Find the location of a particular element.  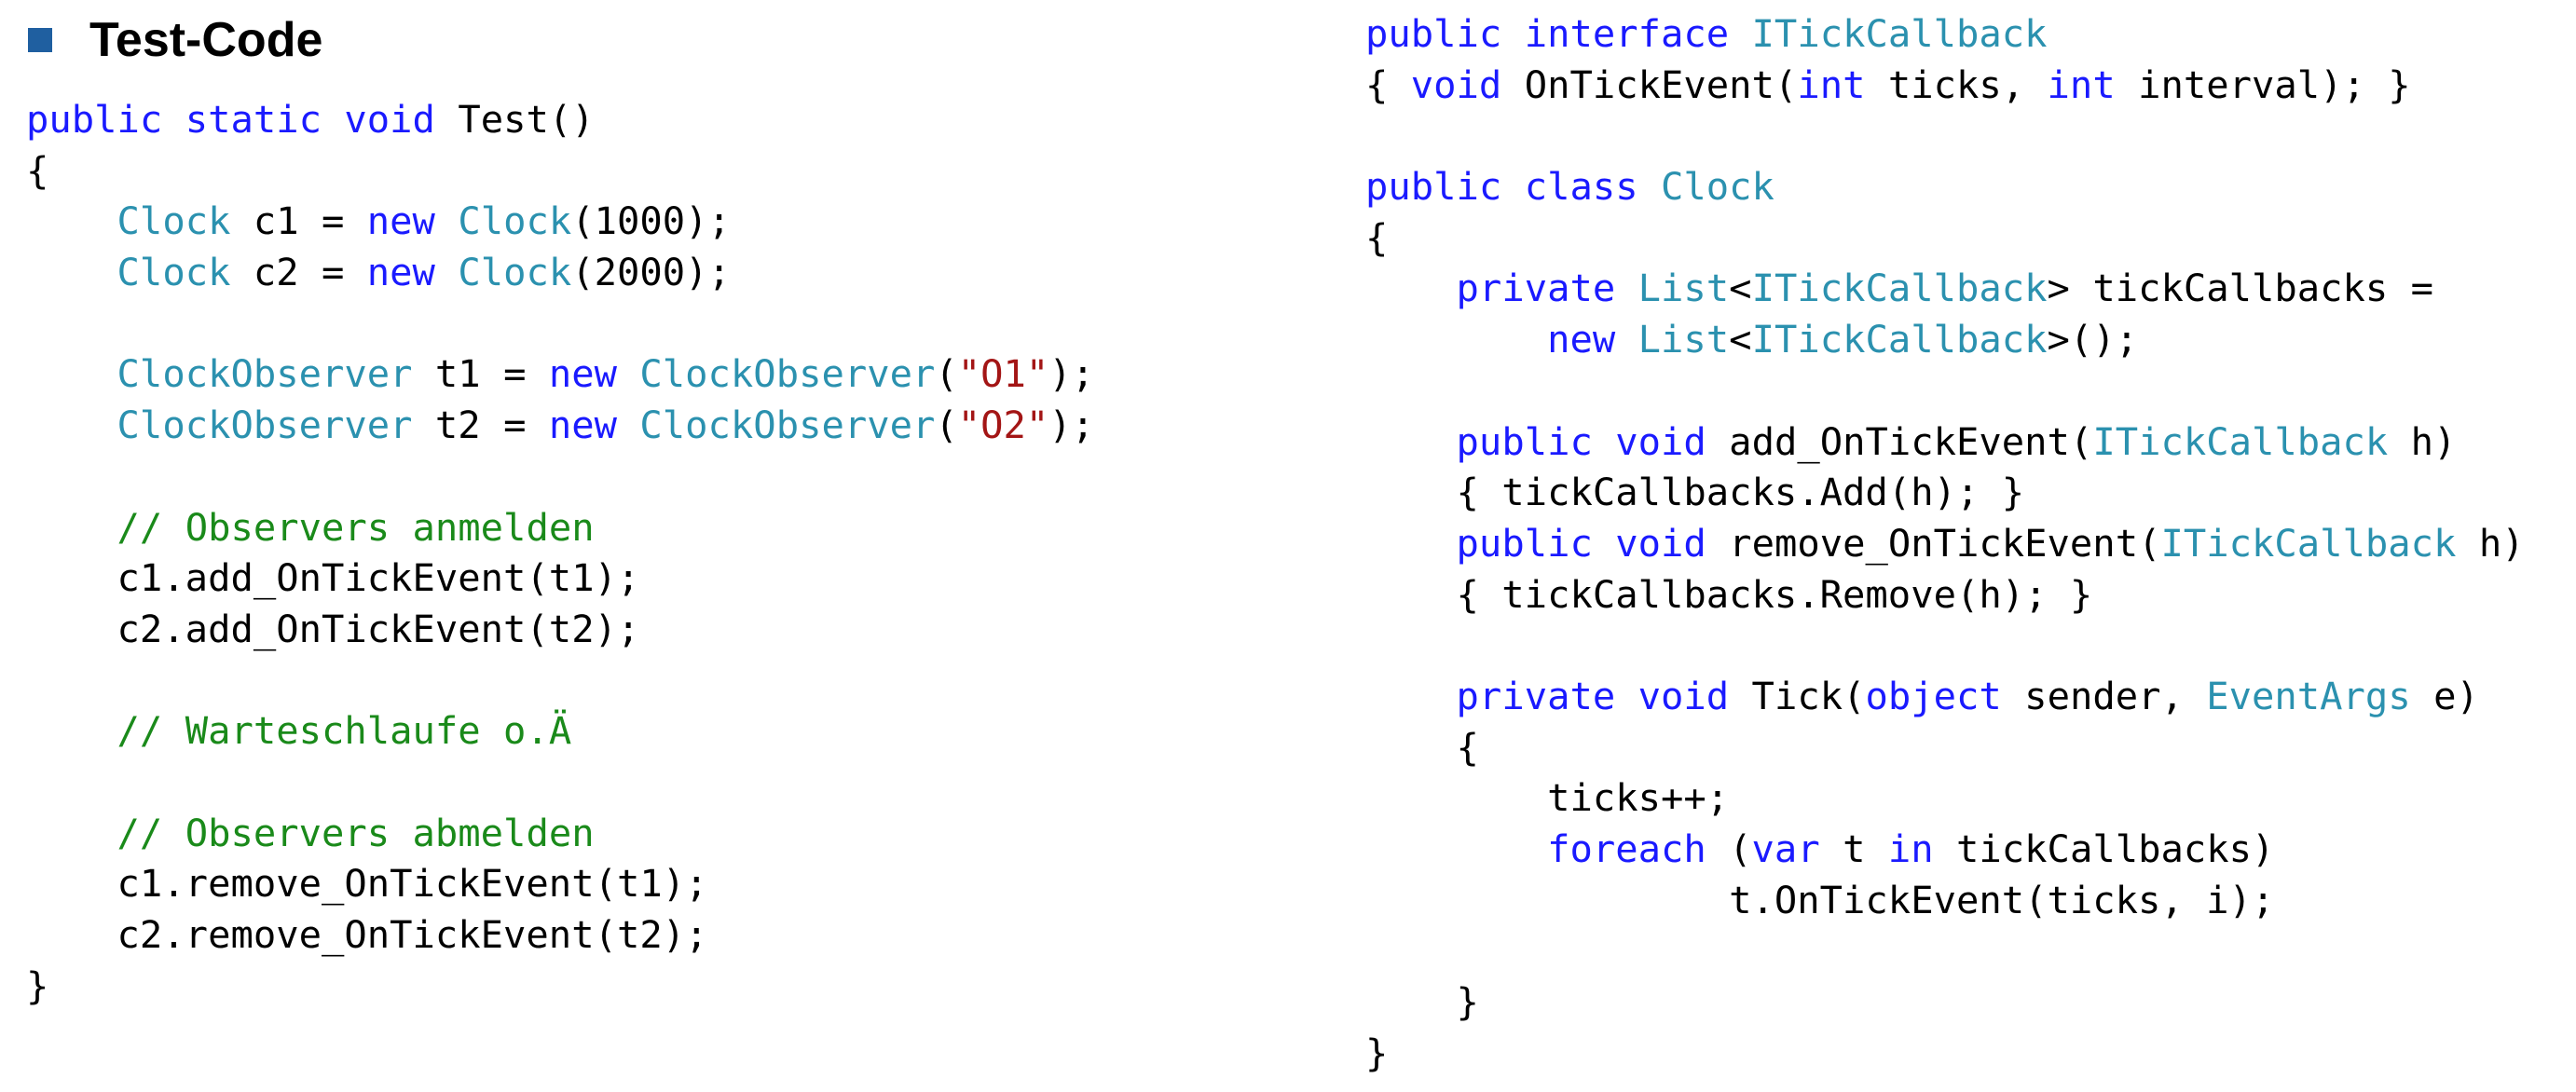

code-text: Test() is located at coordinates (514, 119).